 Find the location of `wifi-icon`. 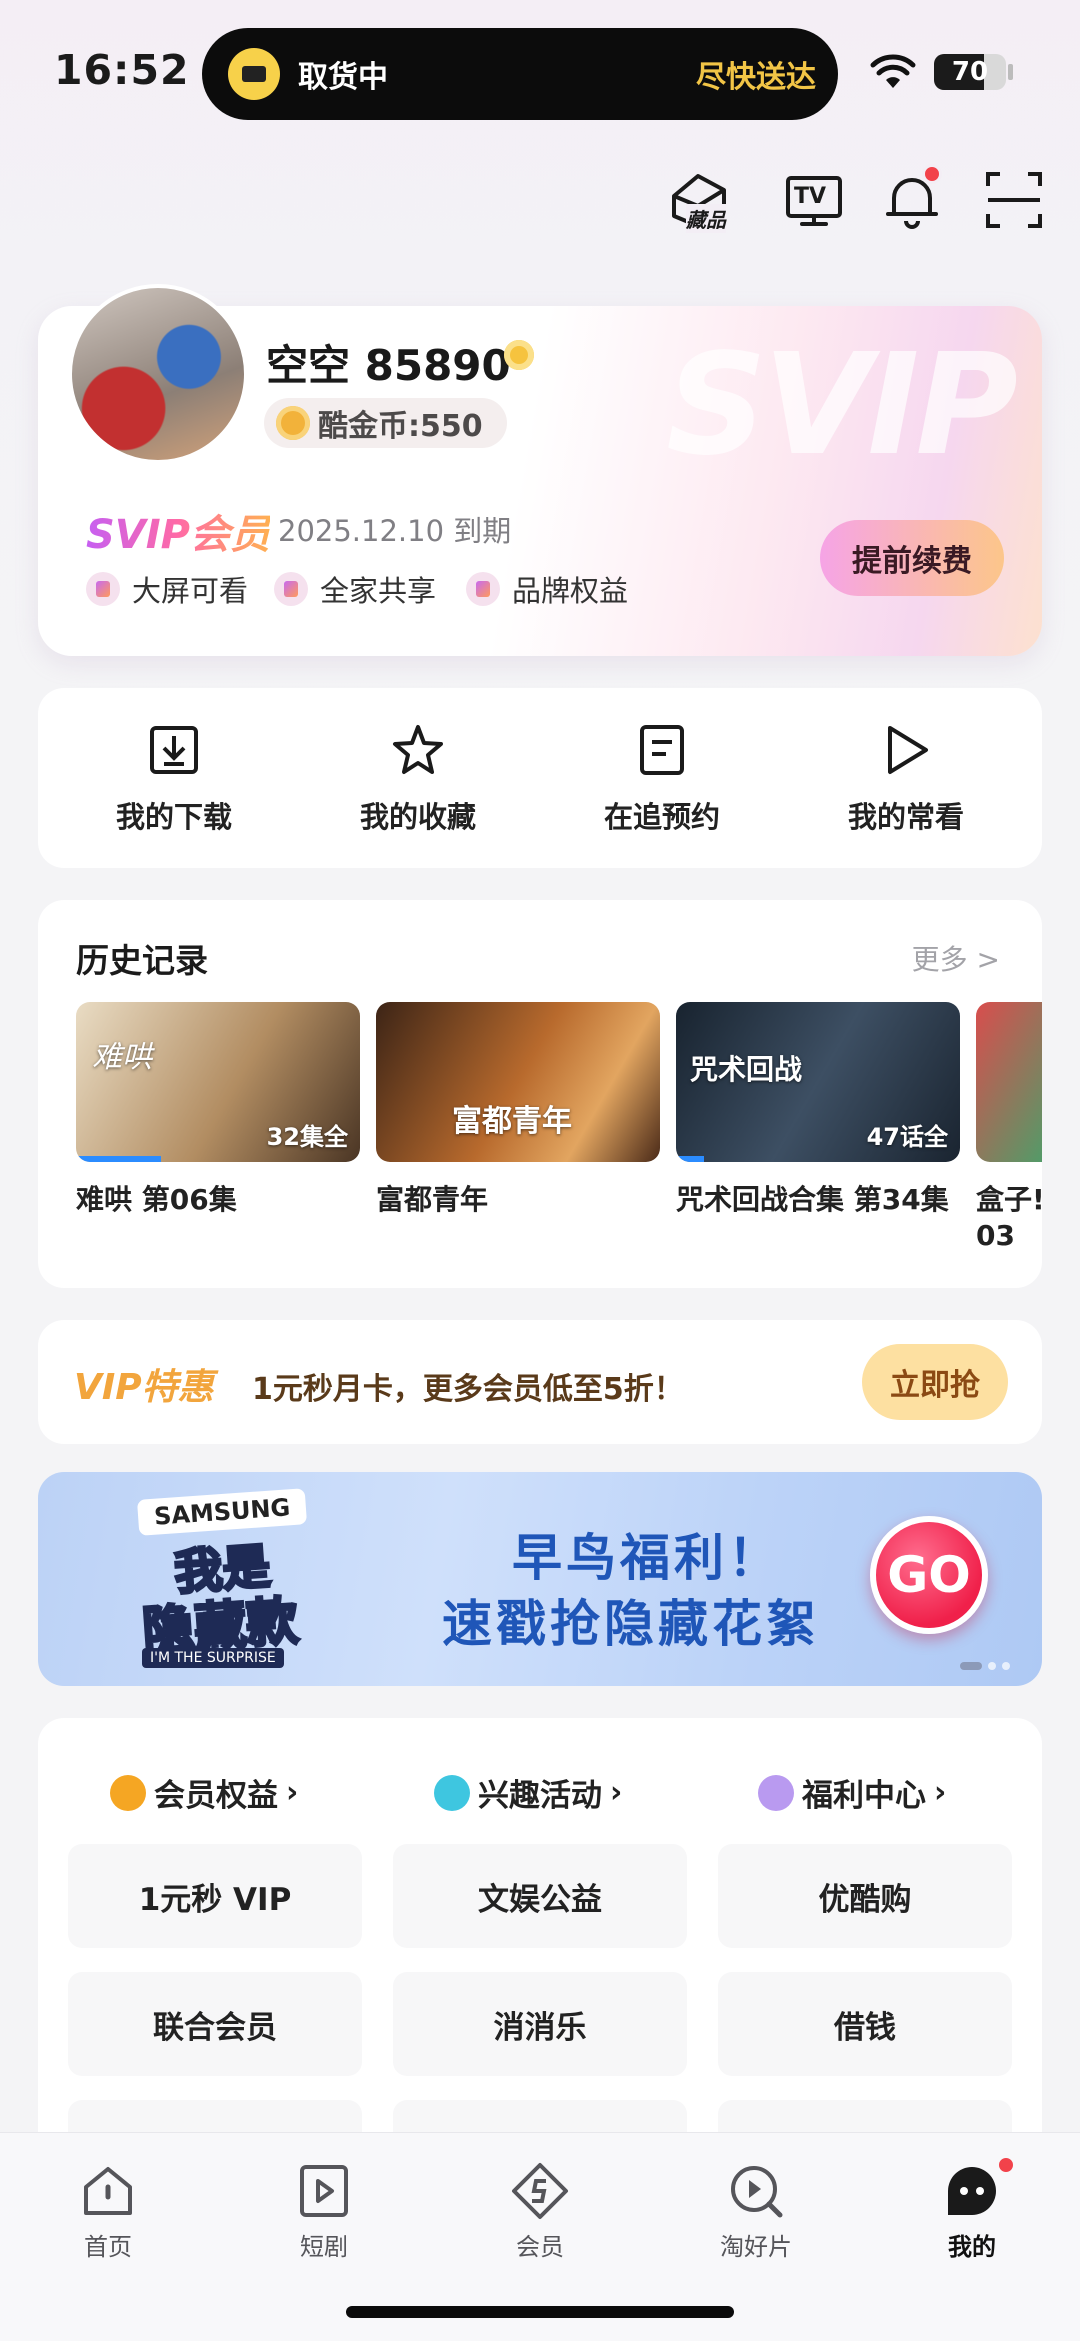

wifi-icon is located at coordinates (893, 71).